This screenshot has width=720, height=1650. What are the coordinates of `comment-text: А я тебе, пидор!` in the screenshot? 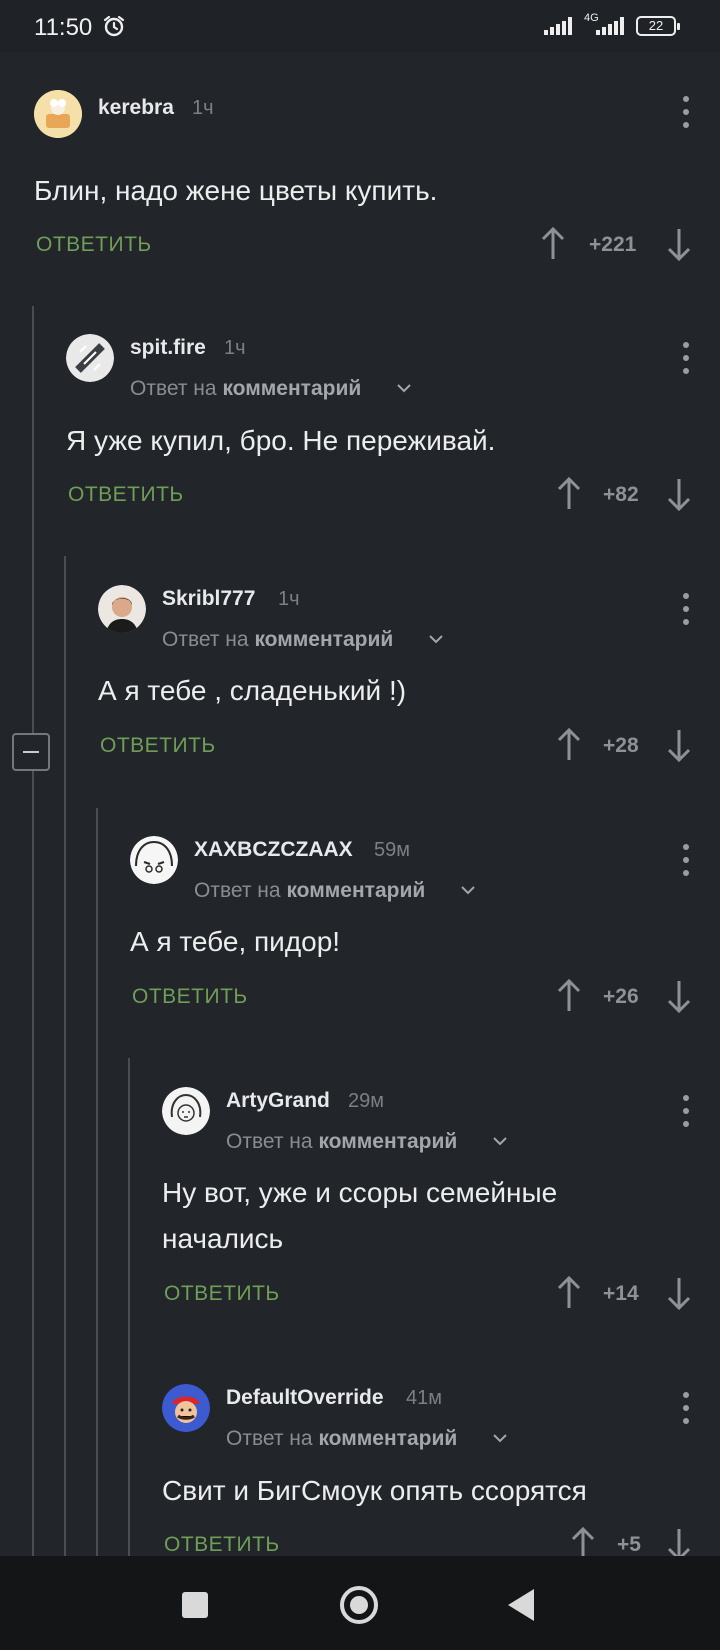 It's located at (235, 941).